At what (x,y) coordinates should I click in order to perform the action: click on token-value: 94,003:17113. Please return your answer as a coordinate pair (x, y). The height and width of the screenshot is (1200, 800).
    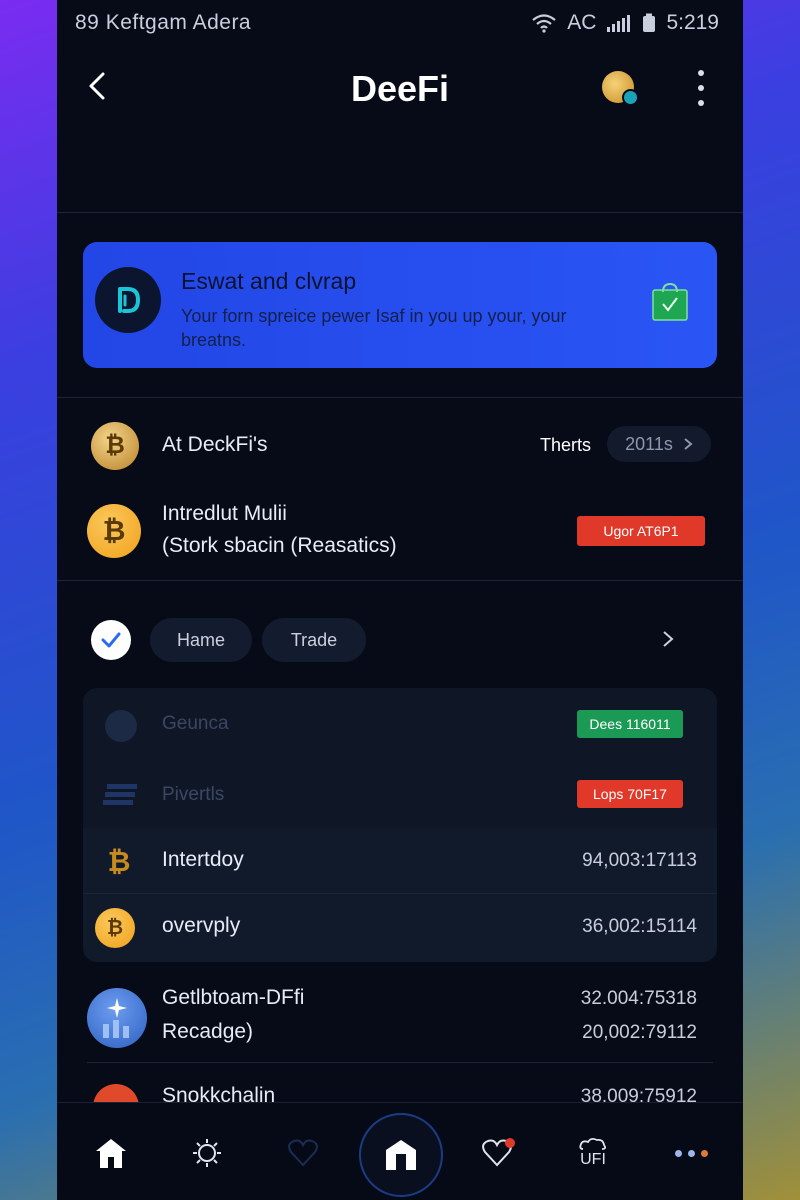
    Looking at the image, I should click on (639, 860).